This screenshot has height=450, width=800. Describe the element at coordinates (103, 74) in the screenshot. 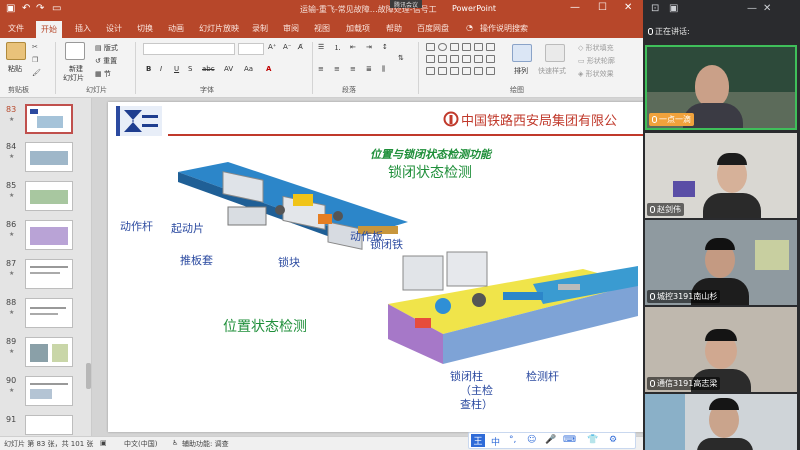

I see `section-button: ▦ 节` at that location.